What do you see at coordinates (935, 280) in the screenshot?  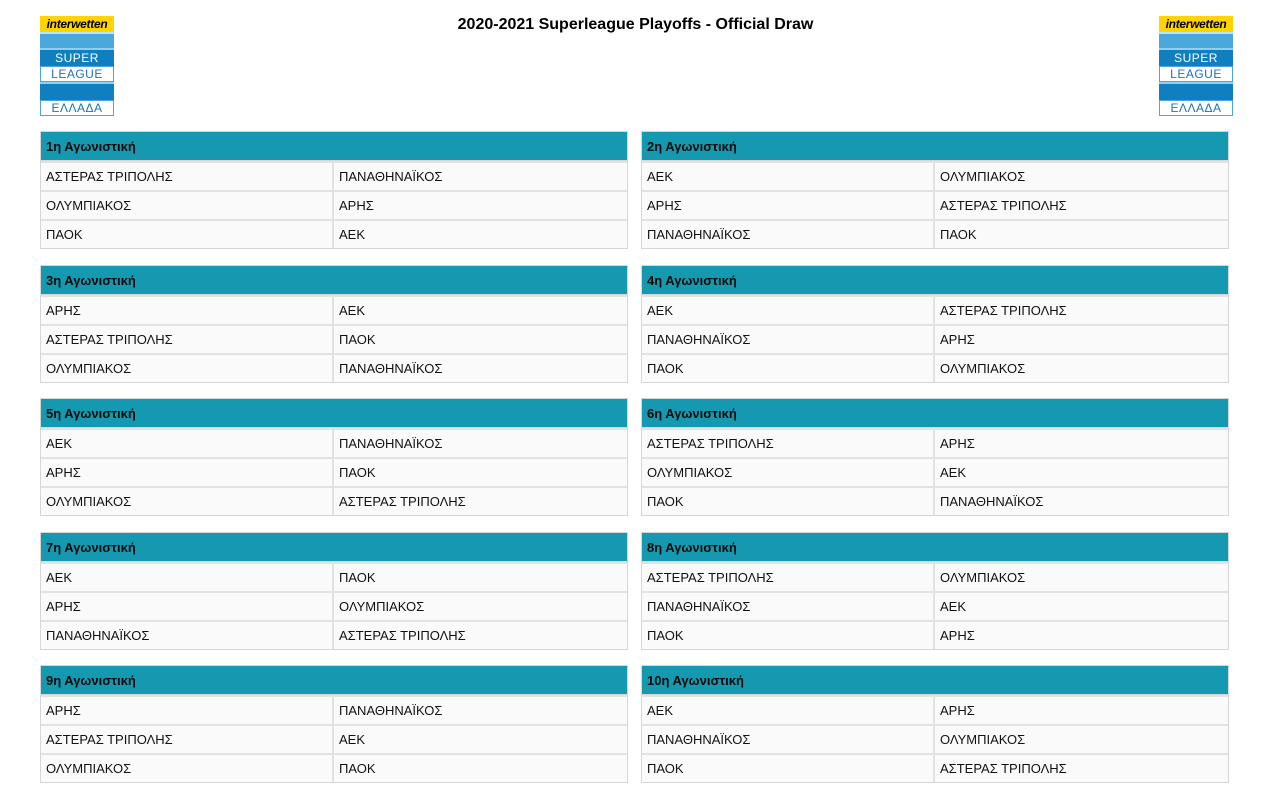 I see `round-header: 4η Αγωνιστική` at bounding box center [935, 280].